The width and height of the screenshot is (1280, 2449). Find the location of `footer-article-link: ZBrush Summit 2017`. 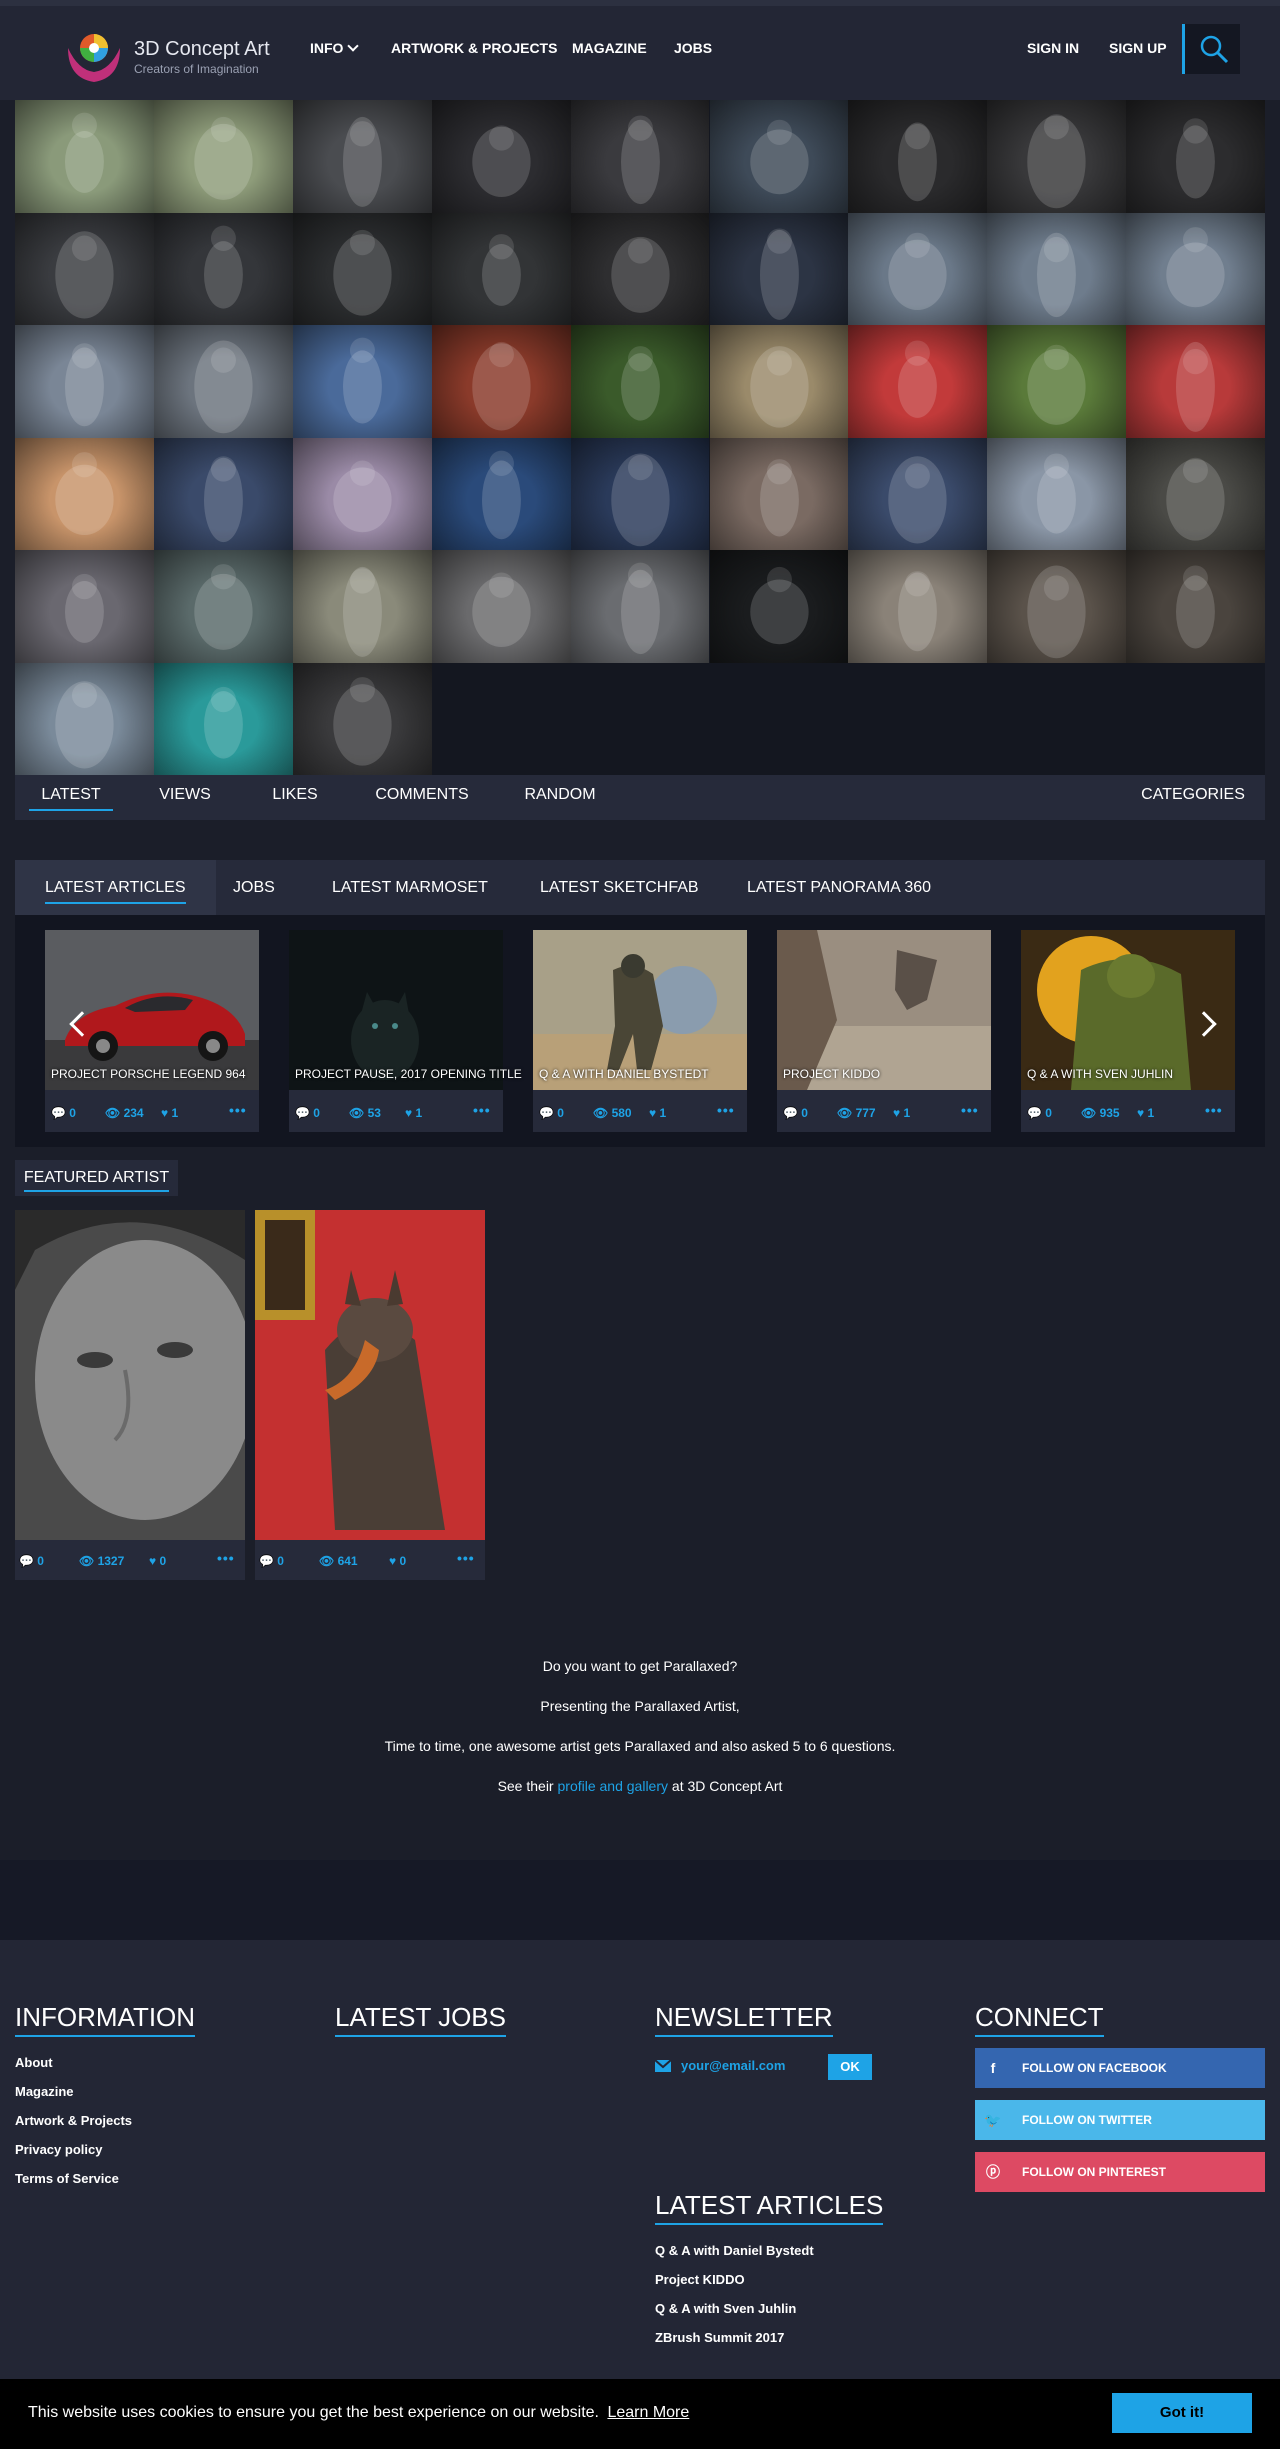

footer-article-link: ZBrush Summit 2017 is located at coordinates (769, 2337).